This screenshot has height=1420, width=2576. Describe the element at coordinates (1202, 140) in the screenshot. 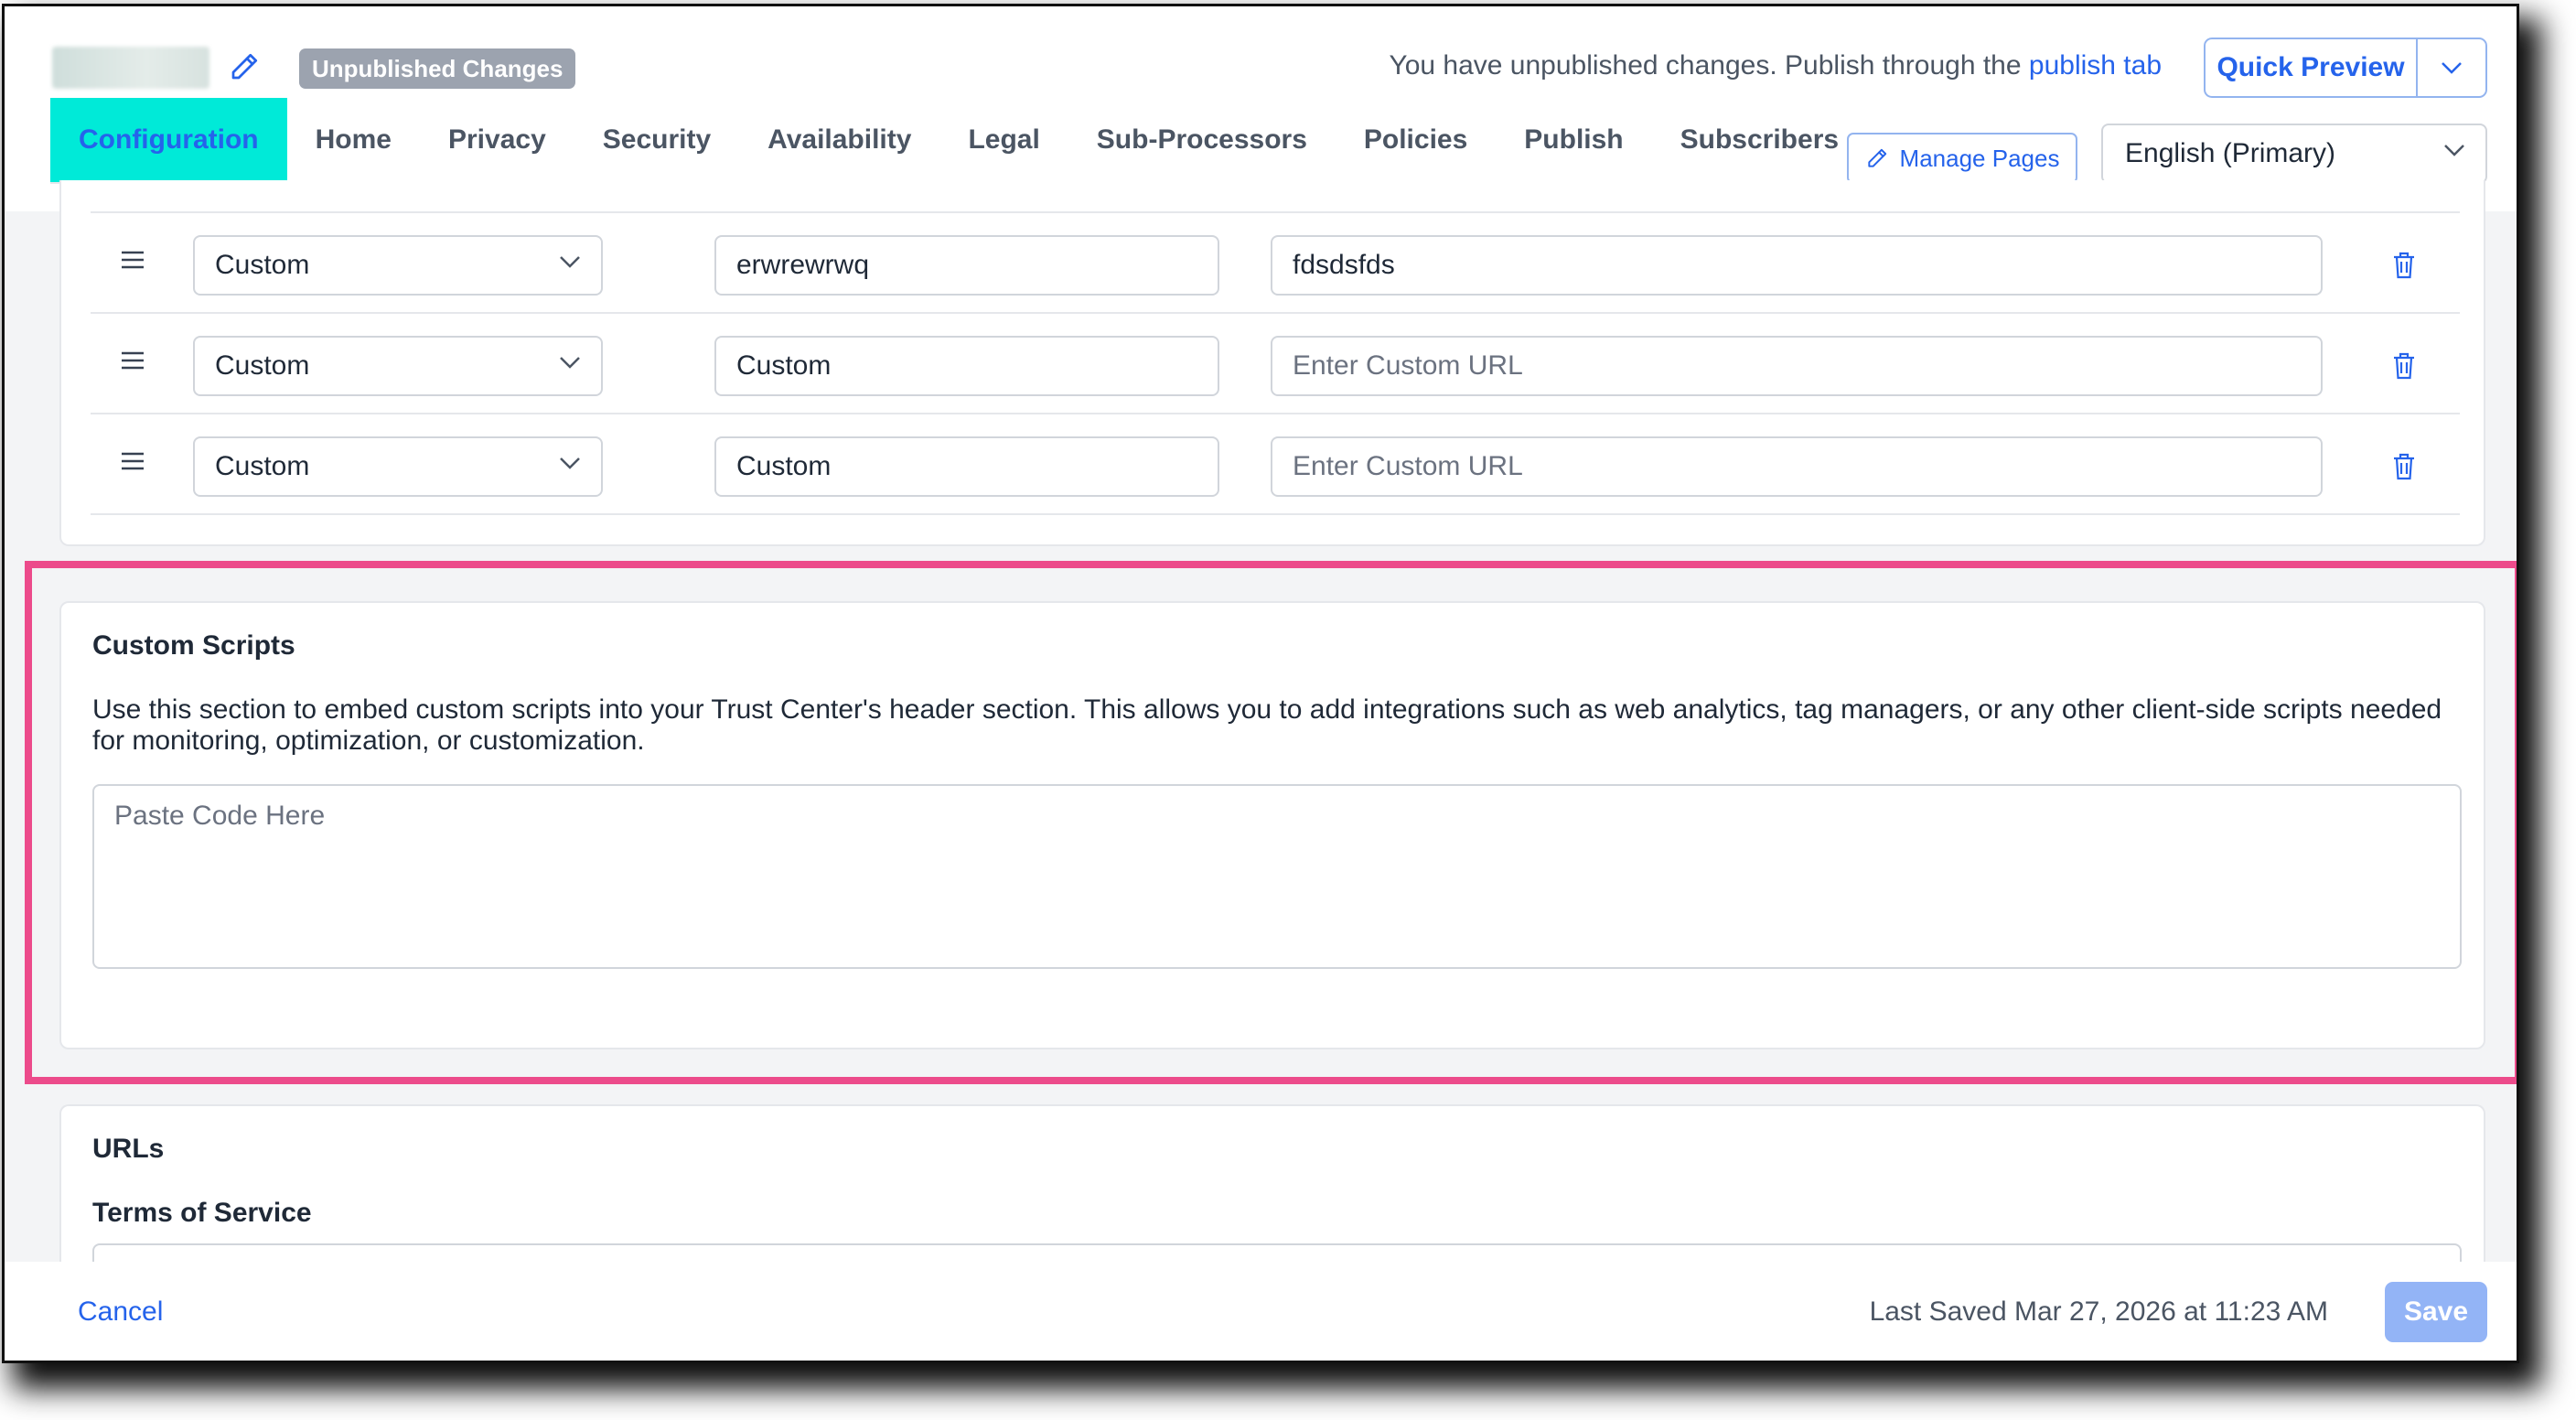

I see `tab-sub-processors: Sub-Processors` at that location.